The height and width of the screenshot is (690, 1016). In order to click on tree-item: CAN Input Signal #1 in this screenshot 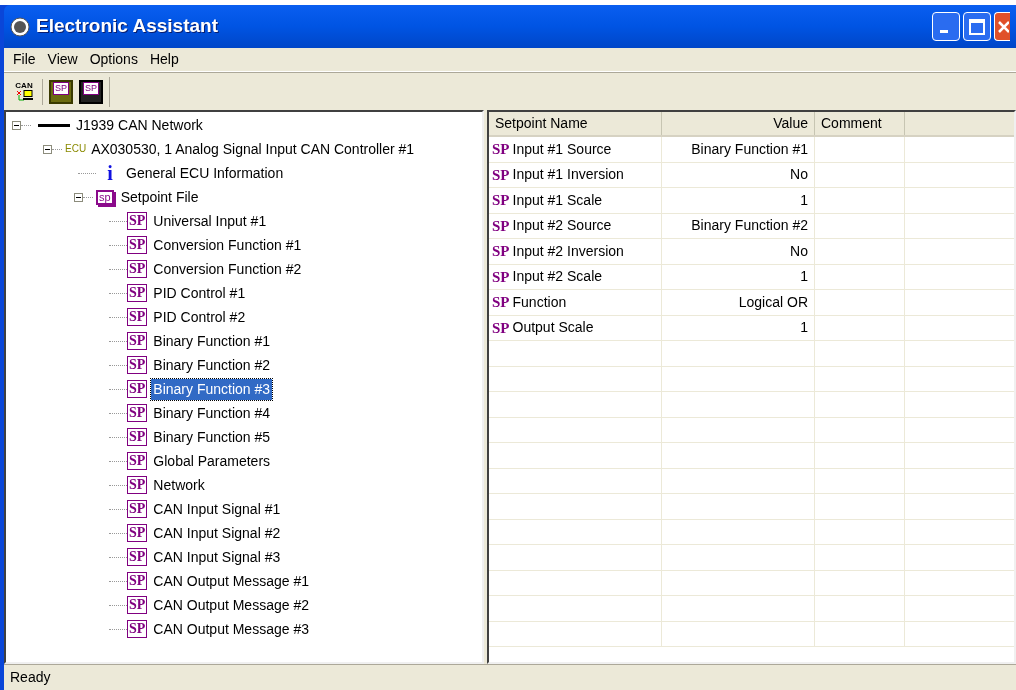, I will do `click(217, 509)`.